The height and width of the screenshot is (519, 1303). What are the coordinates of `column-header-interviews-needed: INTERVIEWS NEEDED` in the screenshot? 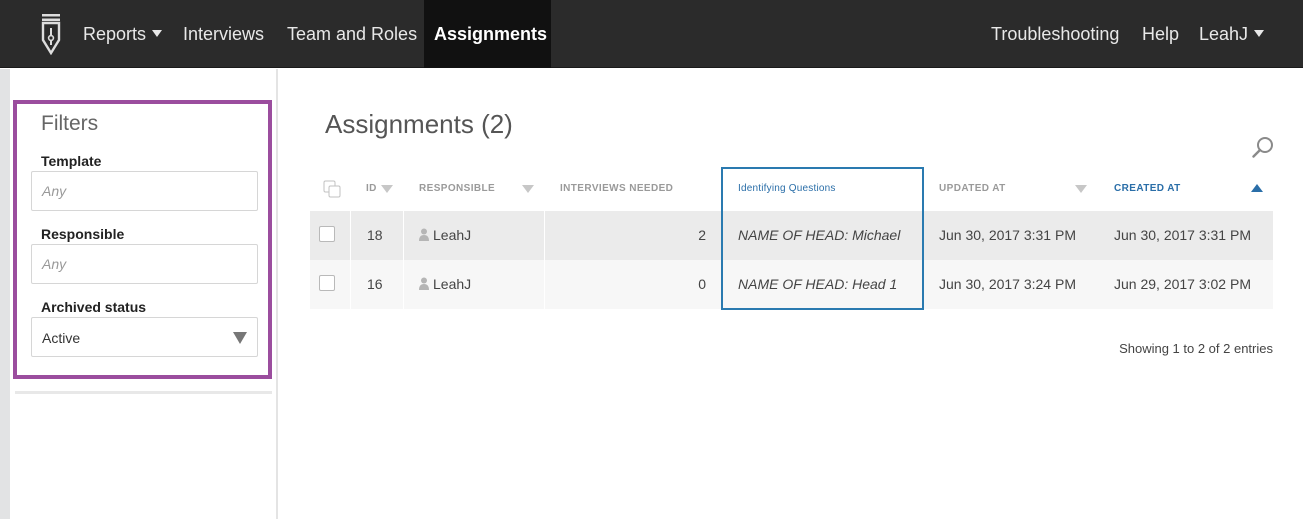 It's located at (616, 189).